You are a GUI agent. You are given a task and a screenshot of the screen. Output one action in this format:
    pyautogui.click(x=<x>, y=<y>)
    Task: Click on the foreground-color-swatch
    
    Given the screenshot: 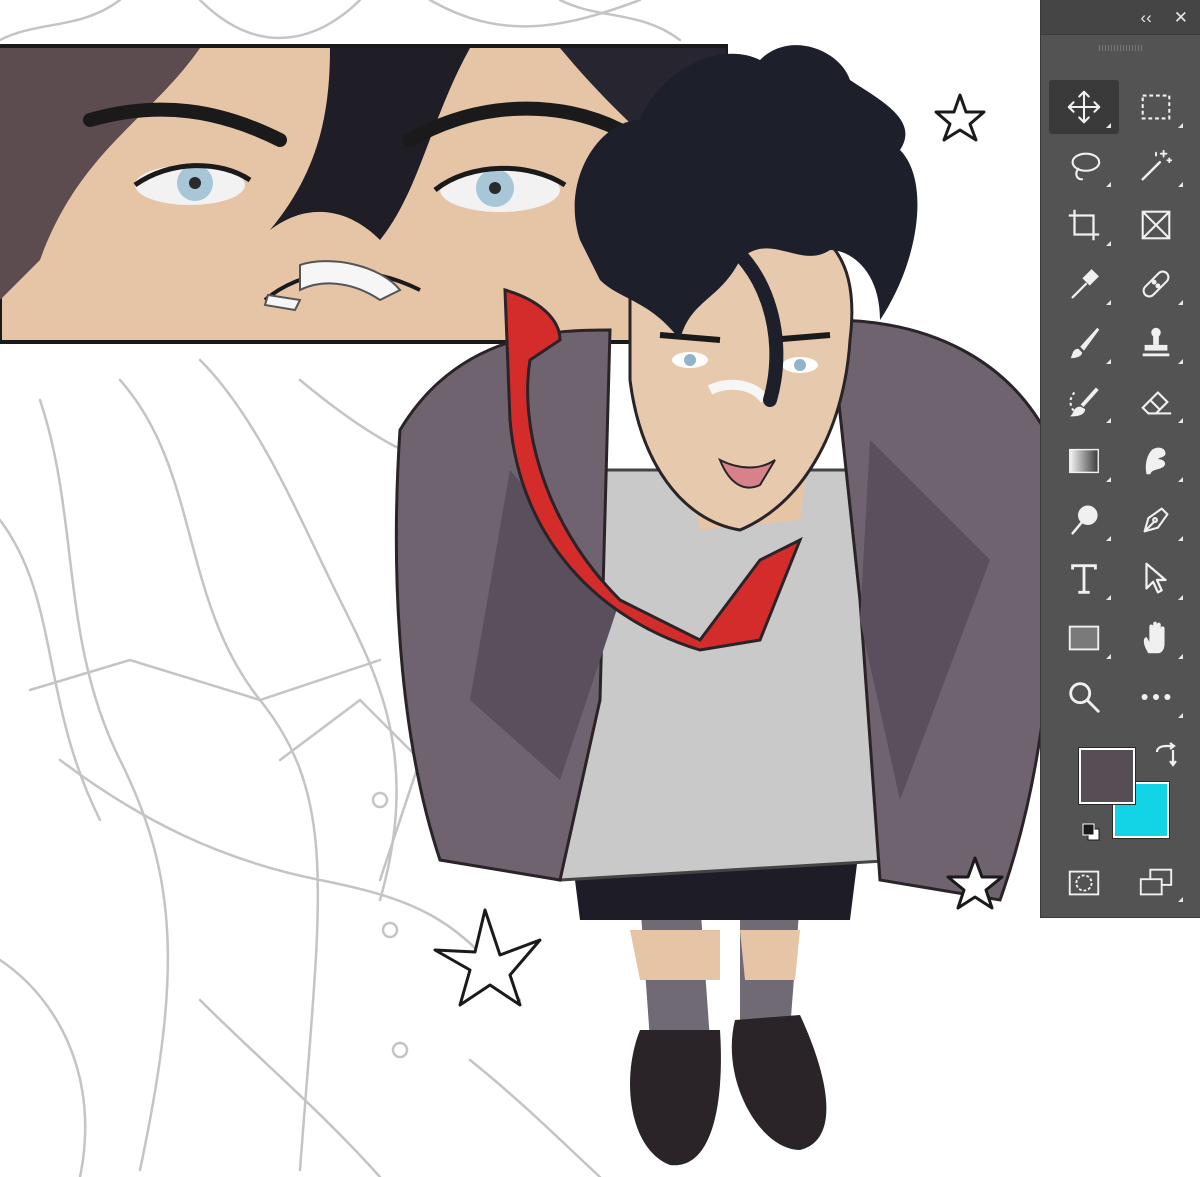 What is the action you would take?
    pyautogui.click(x=1107, y=776)
    